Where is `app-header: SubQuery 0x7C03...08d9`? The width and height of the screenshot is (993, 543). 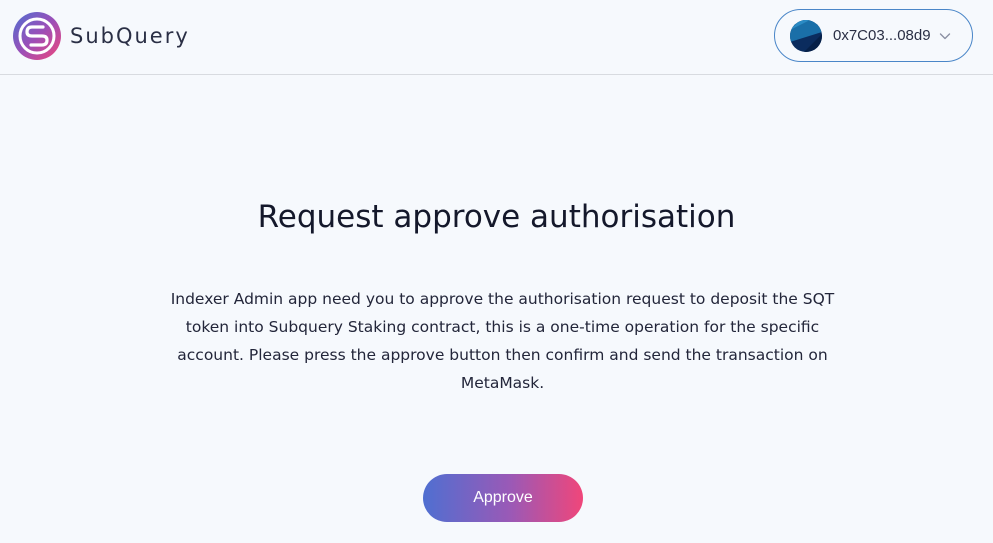 app-header: SubQuery 0x7C03...08d9 is located at coordinates (496, 37).